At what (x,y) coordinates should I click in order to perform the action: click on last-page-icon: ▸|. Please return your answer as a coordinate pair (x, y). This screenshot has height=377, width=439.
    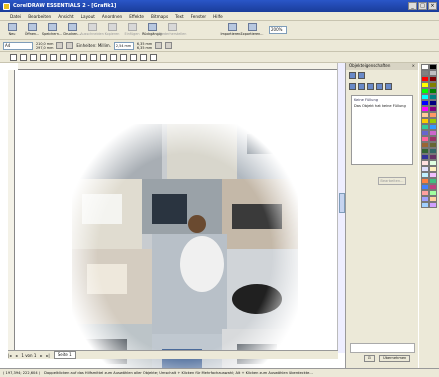
    Looking at the image, I should click on (47, 355).